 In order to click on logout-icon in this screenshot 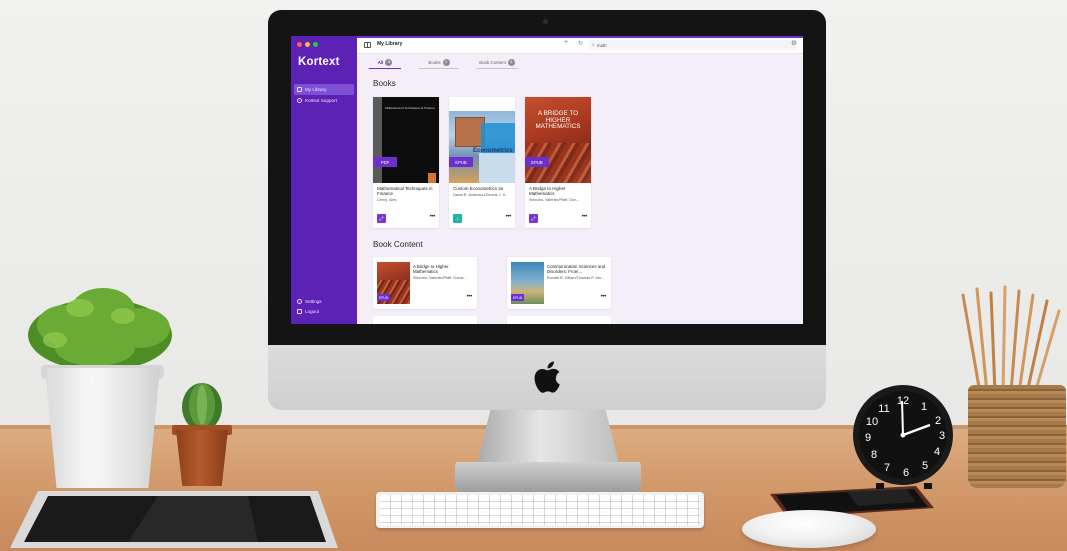, I will do `click(299, 311)`.